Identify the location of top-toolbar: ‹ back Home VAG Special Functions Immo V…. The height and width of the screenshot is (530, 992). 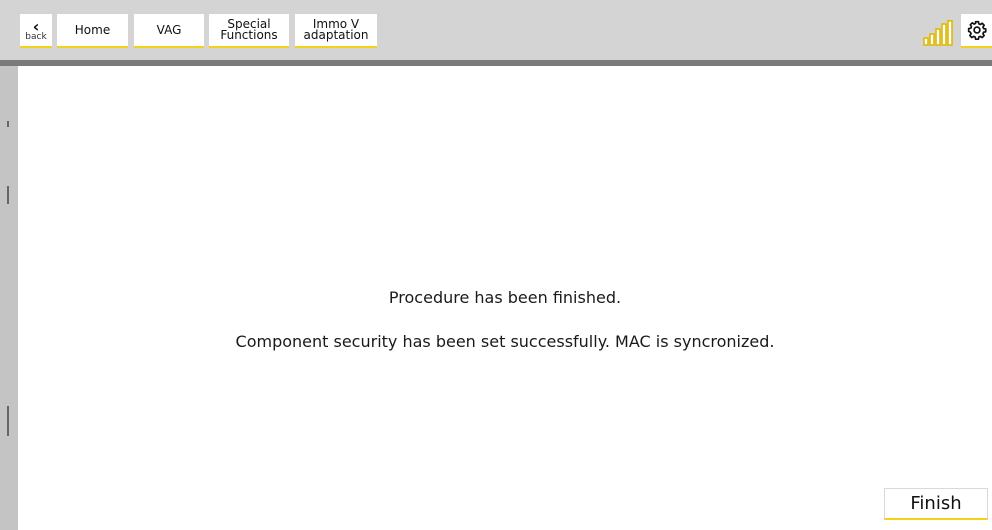
(496, 30).